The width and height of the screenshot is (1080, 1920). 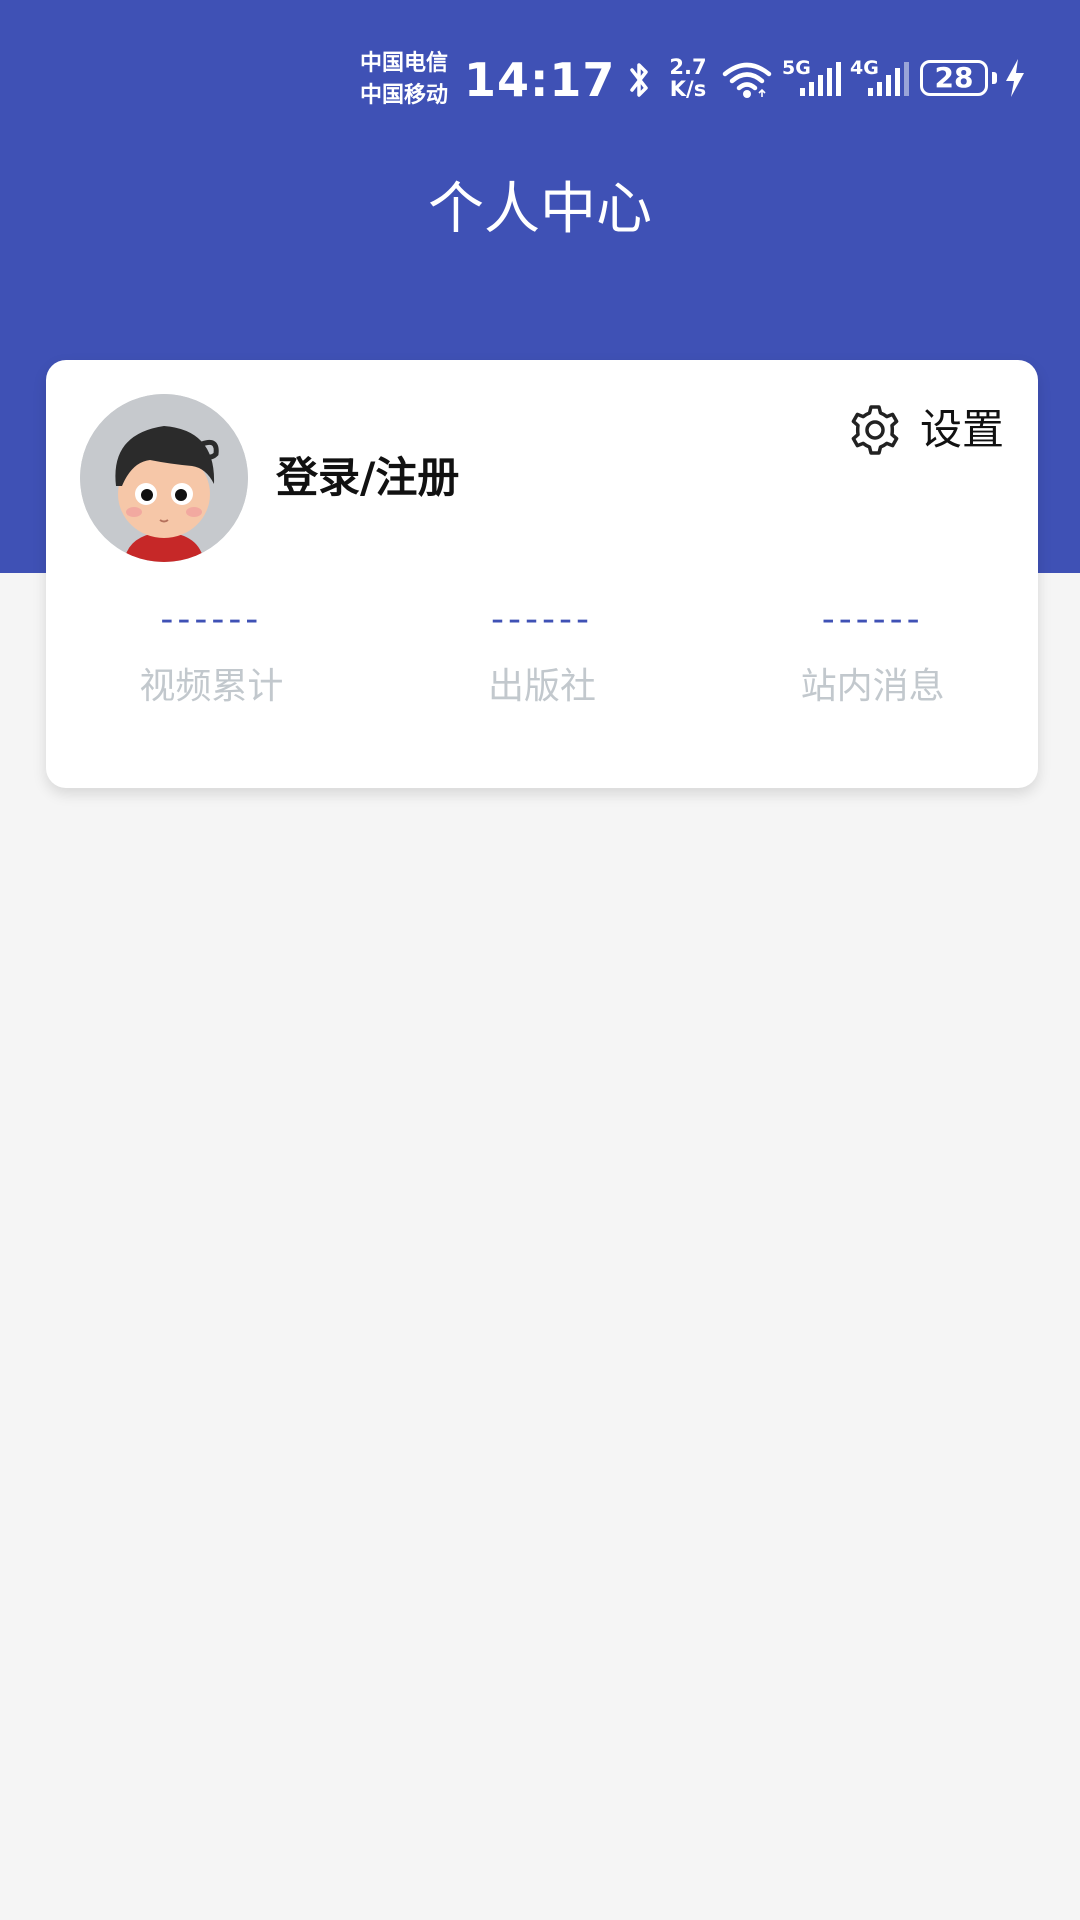 I want to click on stat-publisher: ------ 出版社, so click(x=542, y=654).